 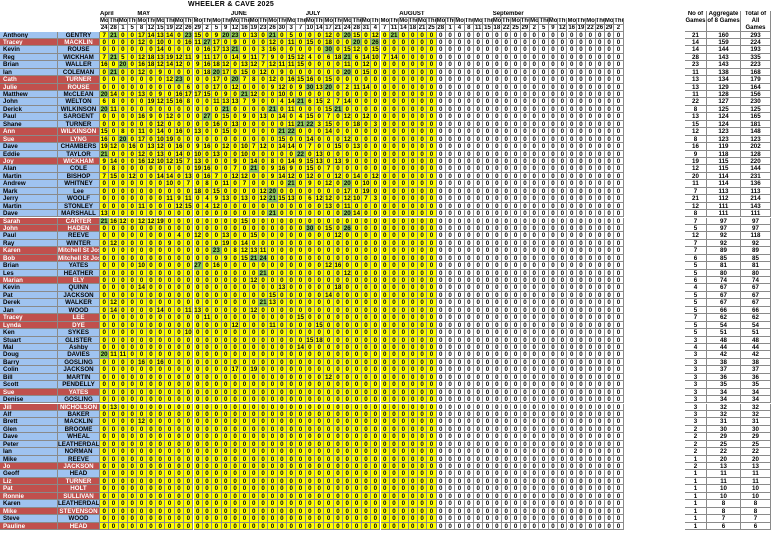 I want to click on games-count: 11, so click(x=696, y=184).